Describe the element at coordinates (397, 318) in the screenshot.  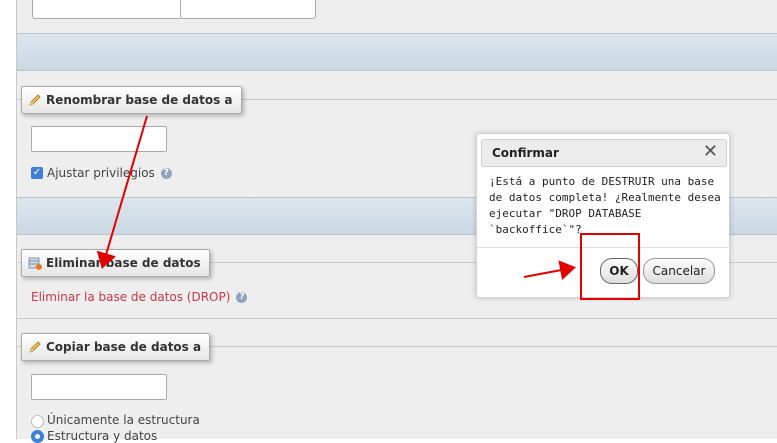
I see `drop-fieldset-bottom` at that location.